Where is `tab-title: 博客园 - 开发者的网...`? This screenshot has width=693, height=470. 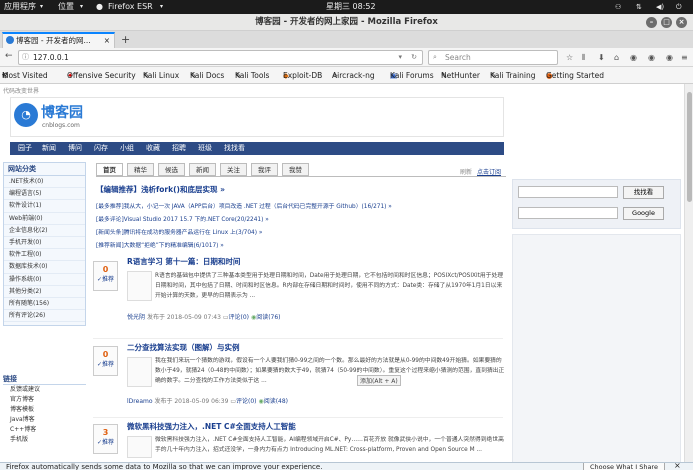
tab-title: 博客园 - 开发者的网... is located at coordinates (53, 40).